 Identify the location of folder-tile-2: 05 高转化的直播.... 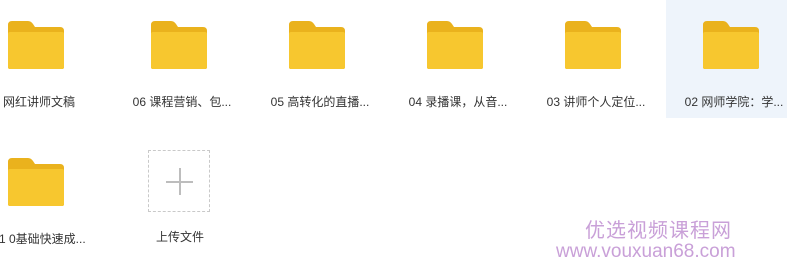
(320, 59).